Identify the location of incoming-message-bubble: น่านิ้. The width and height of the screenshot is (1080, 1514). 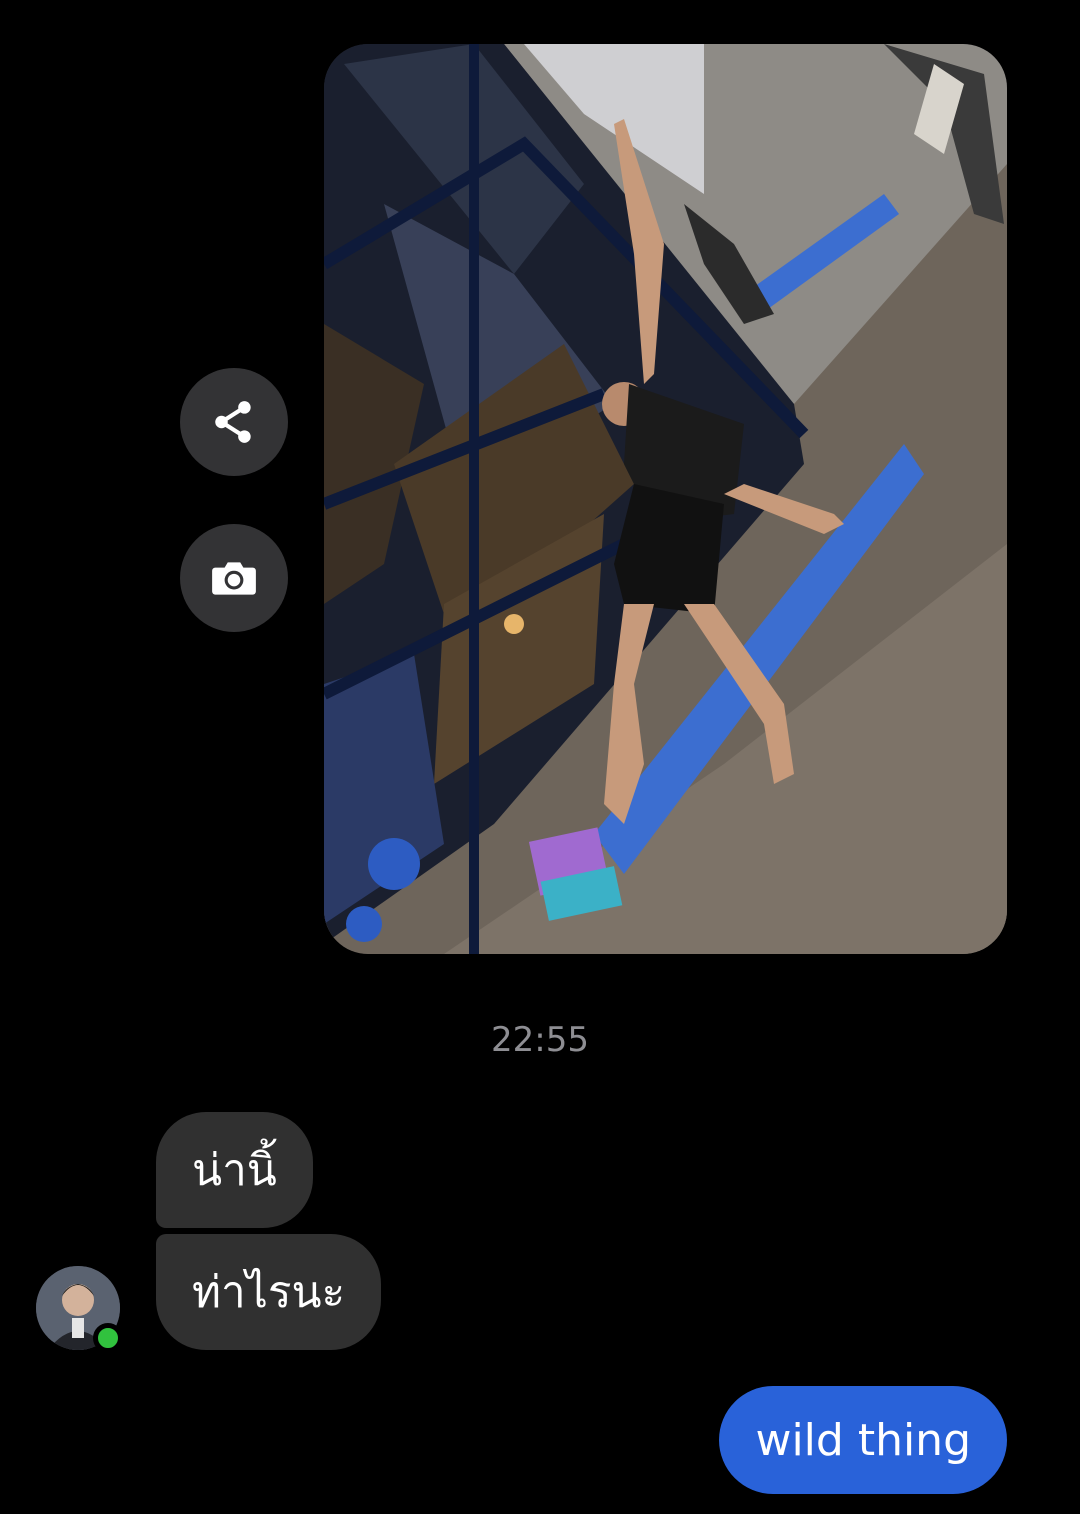
(234, 1170).